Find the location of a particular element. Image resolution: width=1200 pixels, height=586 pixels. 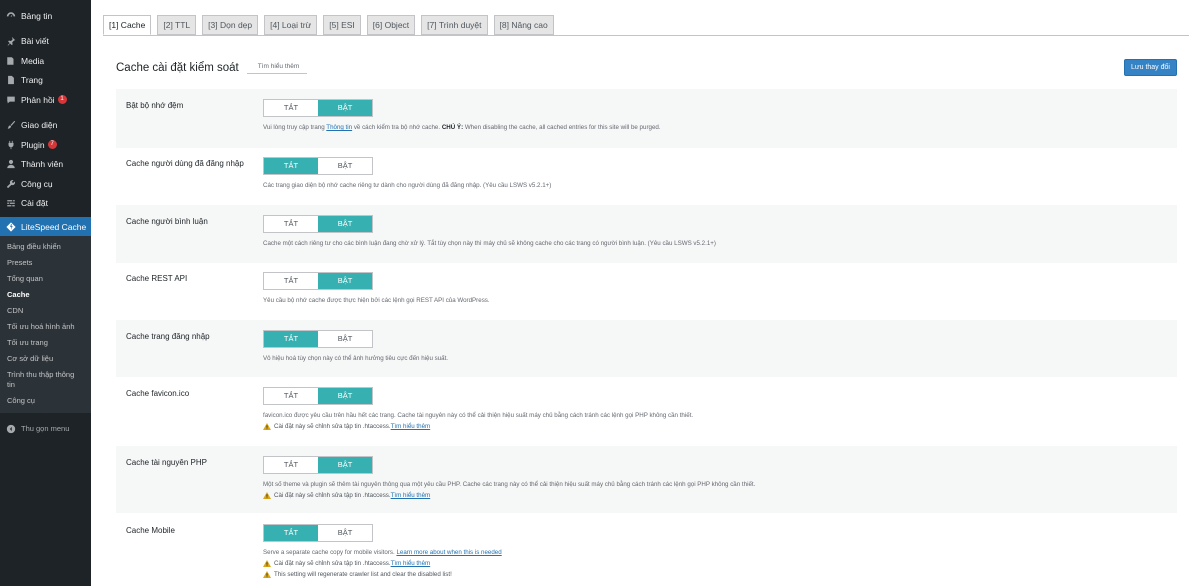

submenu-item: Cơ sở dữ liệu is located at coordinates (45, 359).